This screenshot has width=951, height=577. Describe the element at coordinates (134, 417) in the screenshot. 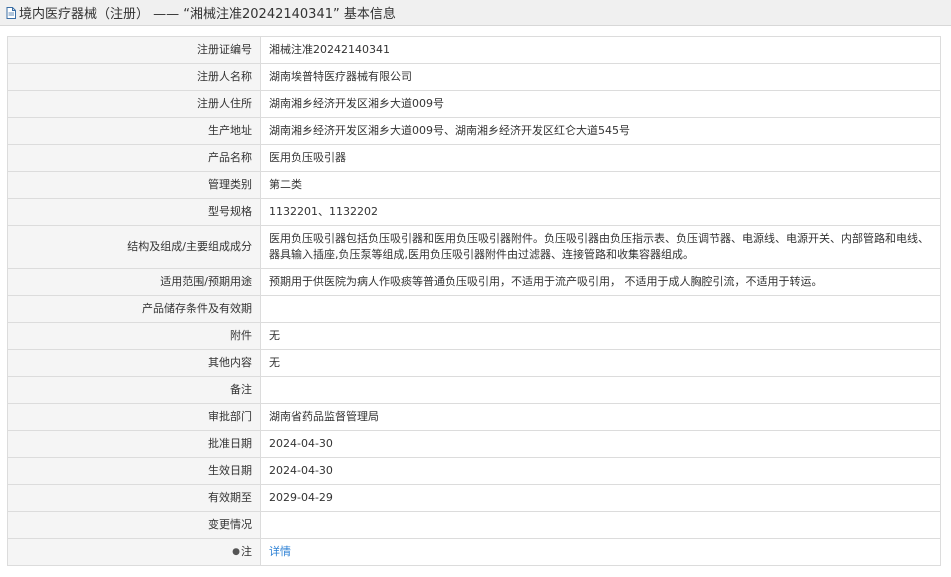

I see `row-label: 审批部门` at that location.